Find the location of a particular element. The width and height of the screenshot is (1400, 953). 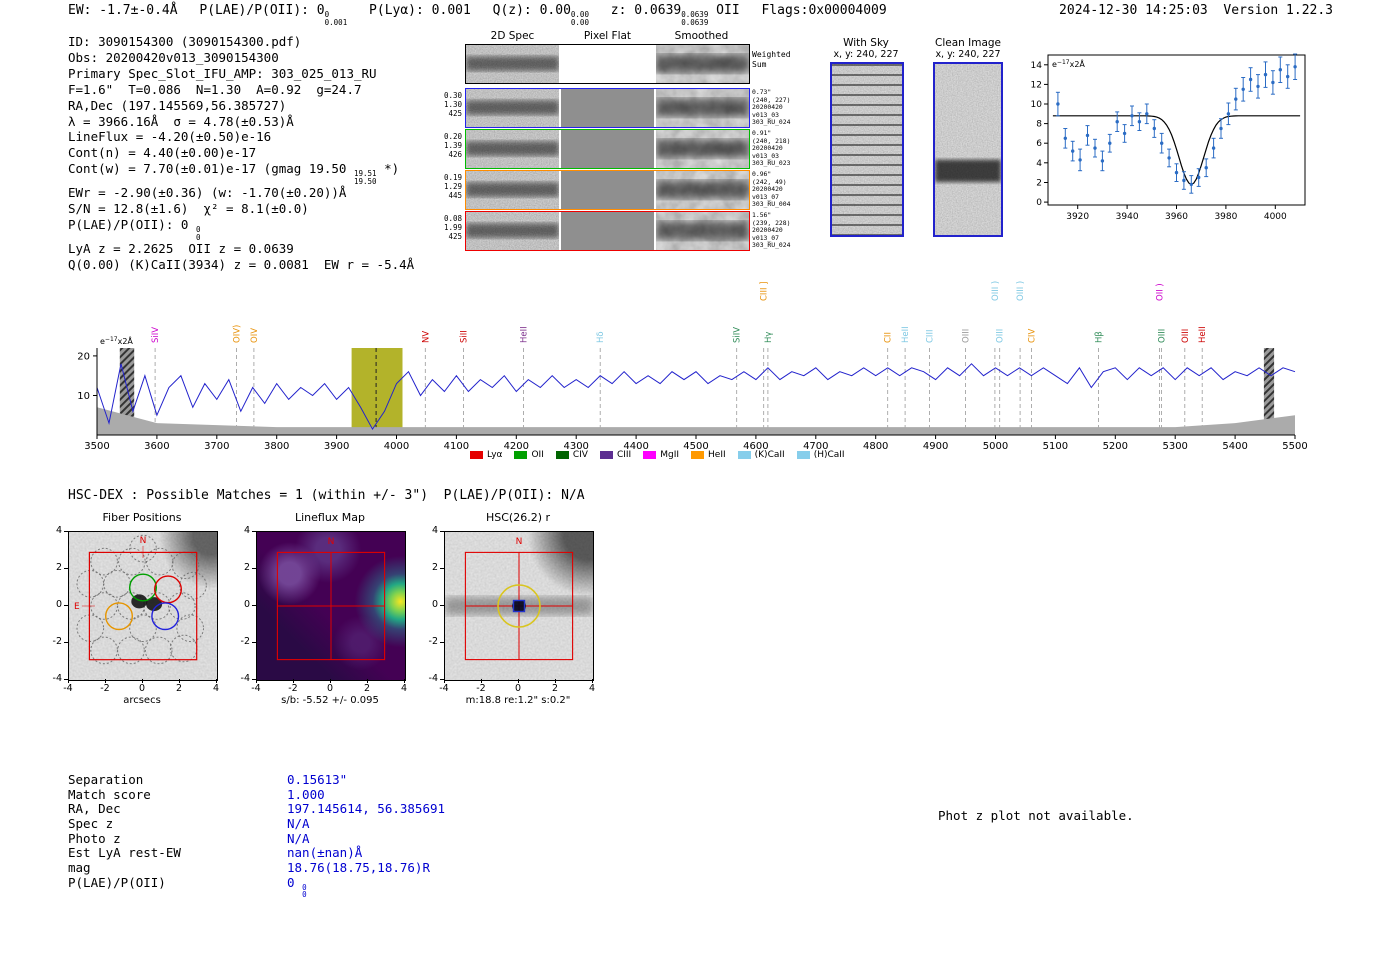

svg-text: OIV is located at coordinates (255, 335).